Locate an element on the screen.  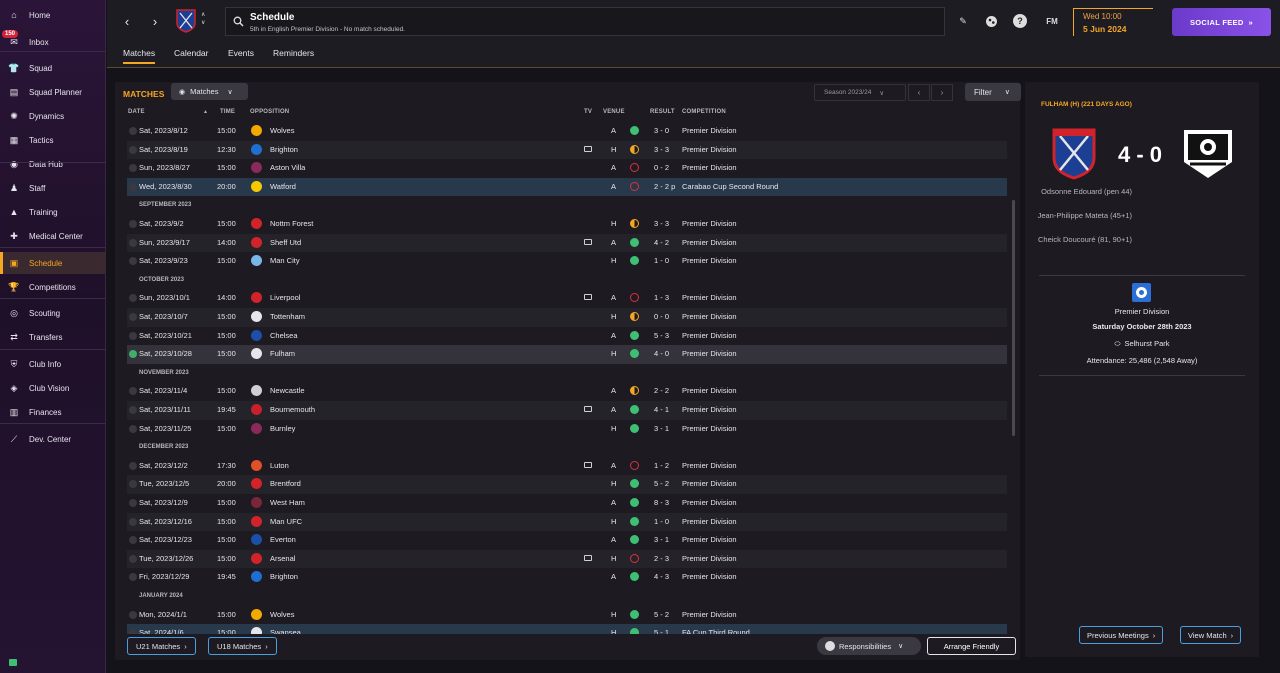
u21-matches-button: U21 Matches › is located at coordinates (161, 646).